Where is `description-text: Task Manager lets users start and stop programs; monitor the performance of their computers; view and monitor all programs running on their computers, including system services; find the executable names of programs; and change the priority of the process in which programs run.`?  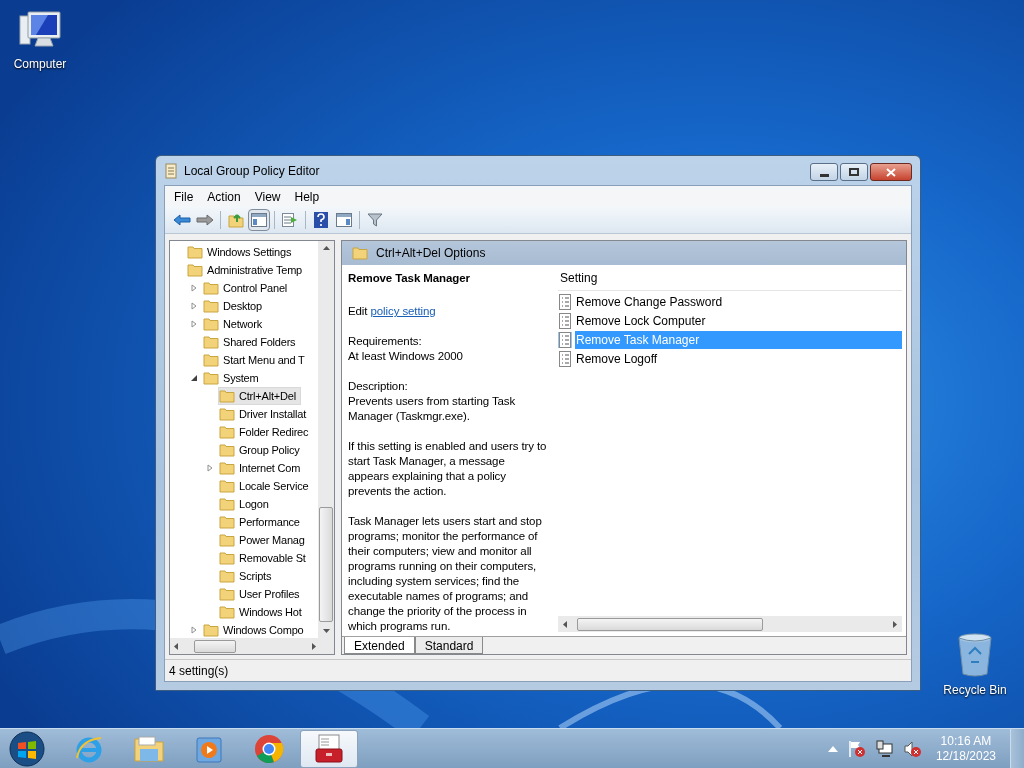
description-text: Task Manager lets users start and stop programs; monitor the performance of their computers; view and monitor all programs running on their computers, including system services; find the executable names of programs; and change the priority of the process in which programs run. is located at coordinates (445, 574).